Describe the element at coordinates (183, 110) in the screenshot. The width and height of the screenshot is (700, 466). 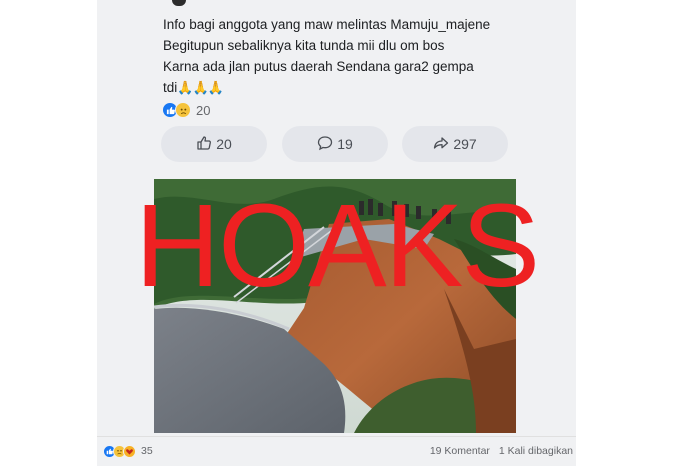
I see `sad-reaction-icon` at that location.